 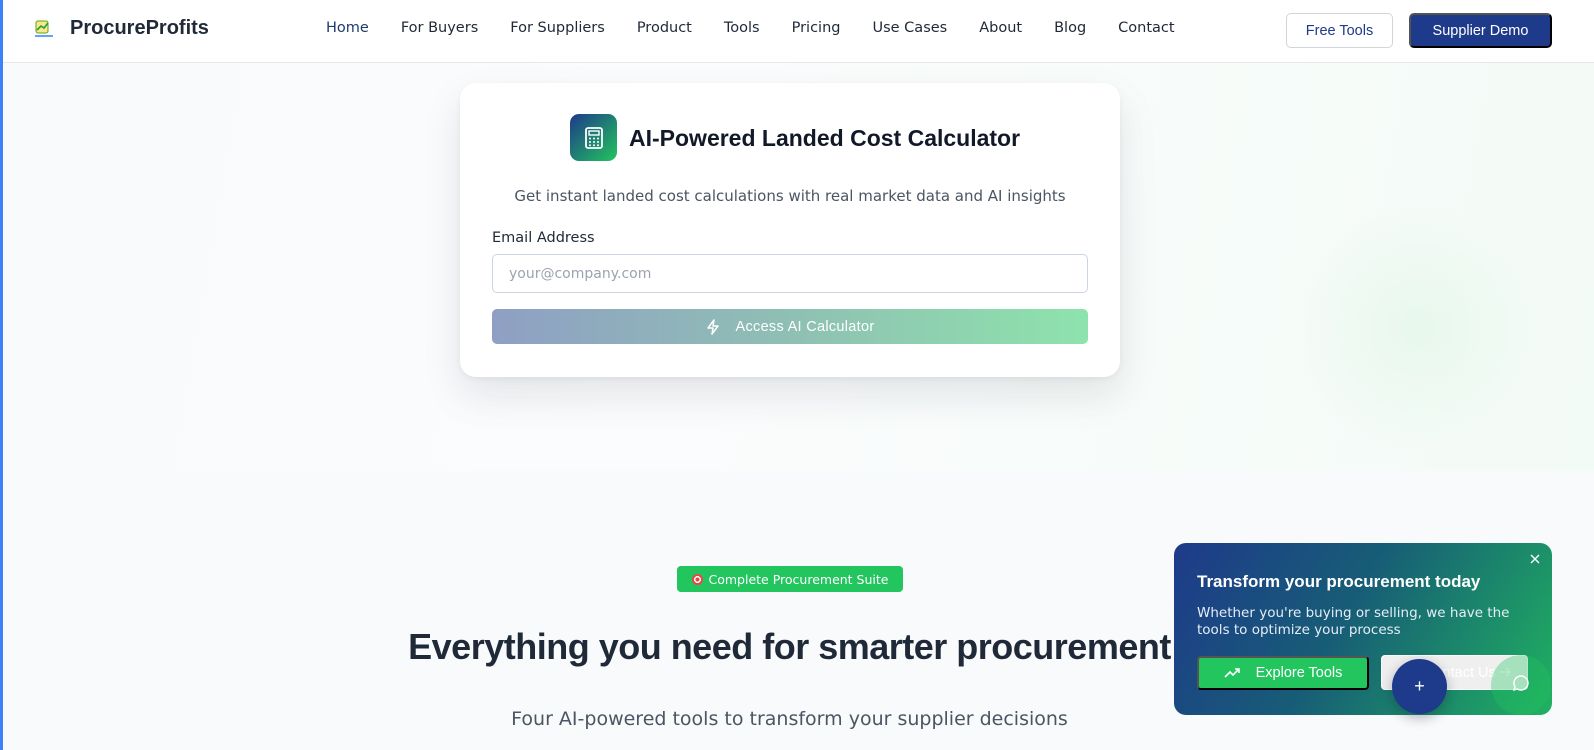 I want to click on nav-link-pricing: Pricing, so click(x=816, y=28).